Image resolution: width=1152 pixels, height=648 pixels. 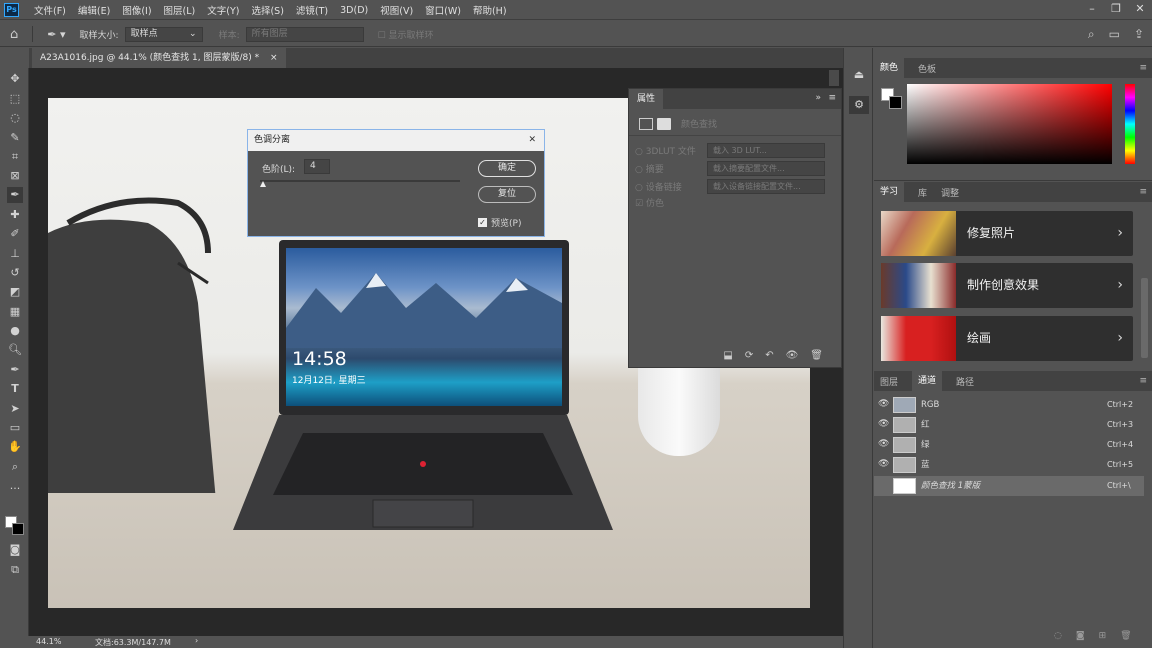 What do you see at coordinates (499, 222) in the screenshot?
I see `preview-checkbox: ✓ 预览(P)` at bounding box center [499, 222].